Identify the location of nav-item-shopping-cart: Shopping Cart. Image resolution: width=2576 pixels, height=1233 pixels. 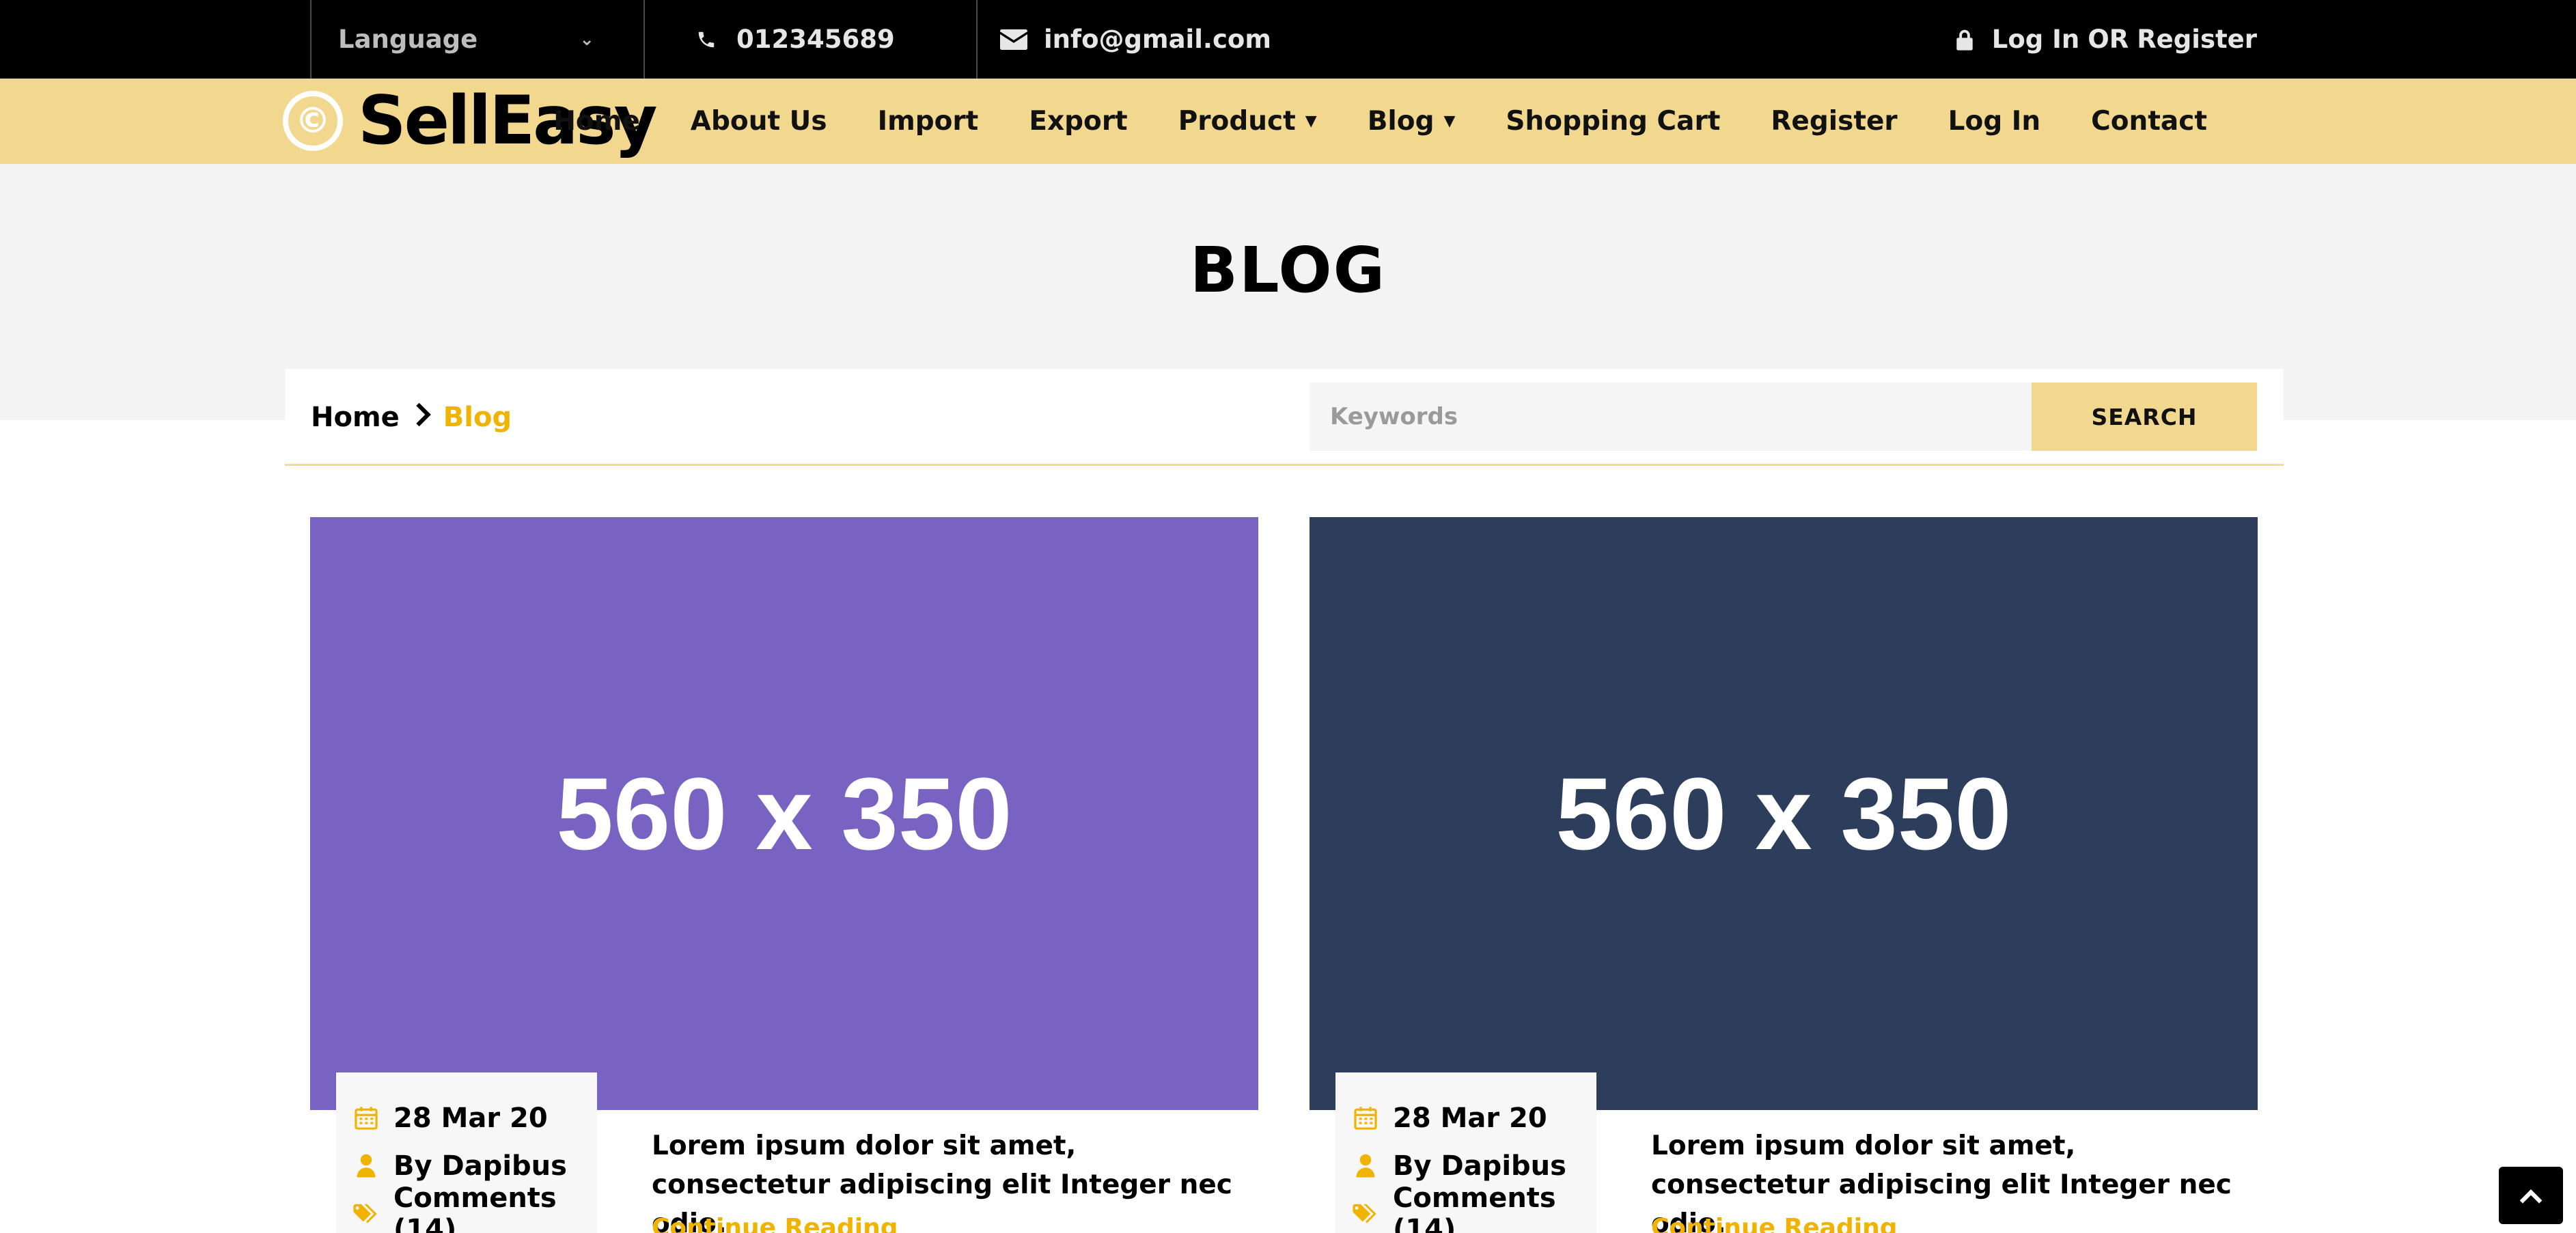
(1613, 121).